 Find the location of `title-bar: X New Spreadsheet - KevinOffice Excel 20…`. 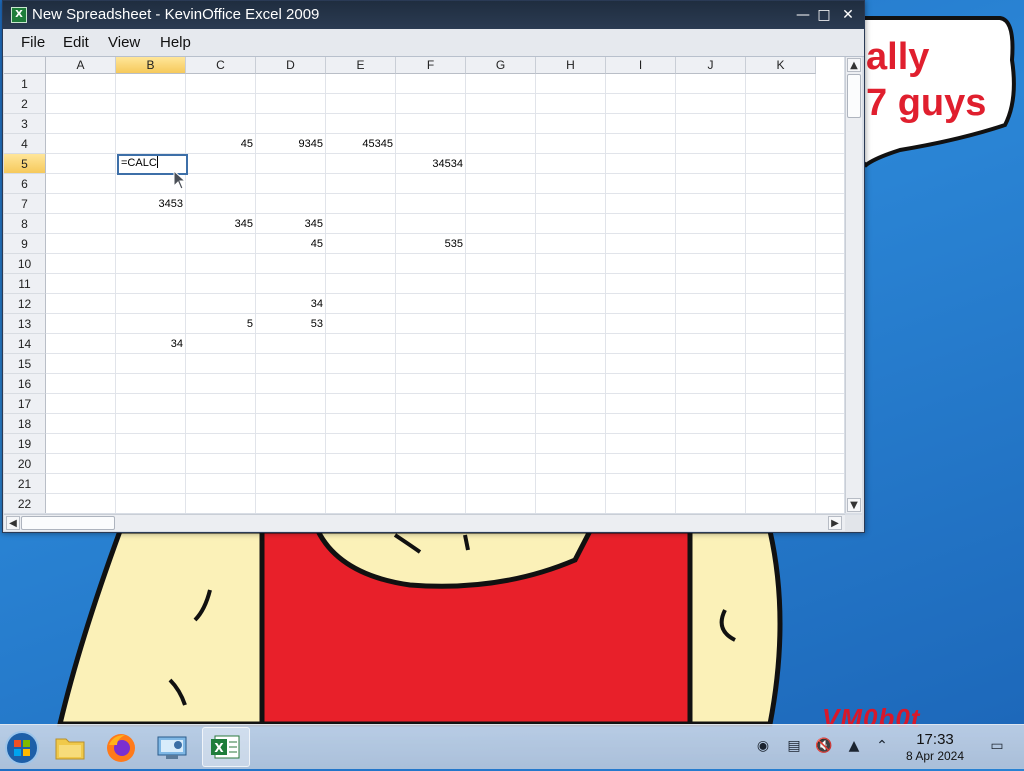

title-bar: X New Spreadsheet - KevinOffice Excel 20… is located at coordinates (433, 15).